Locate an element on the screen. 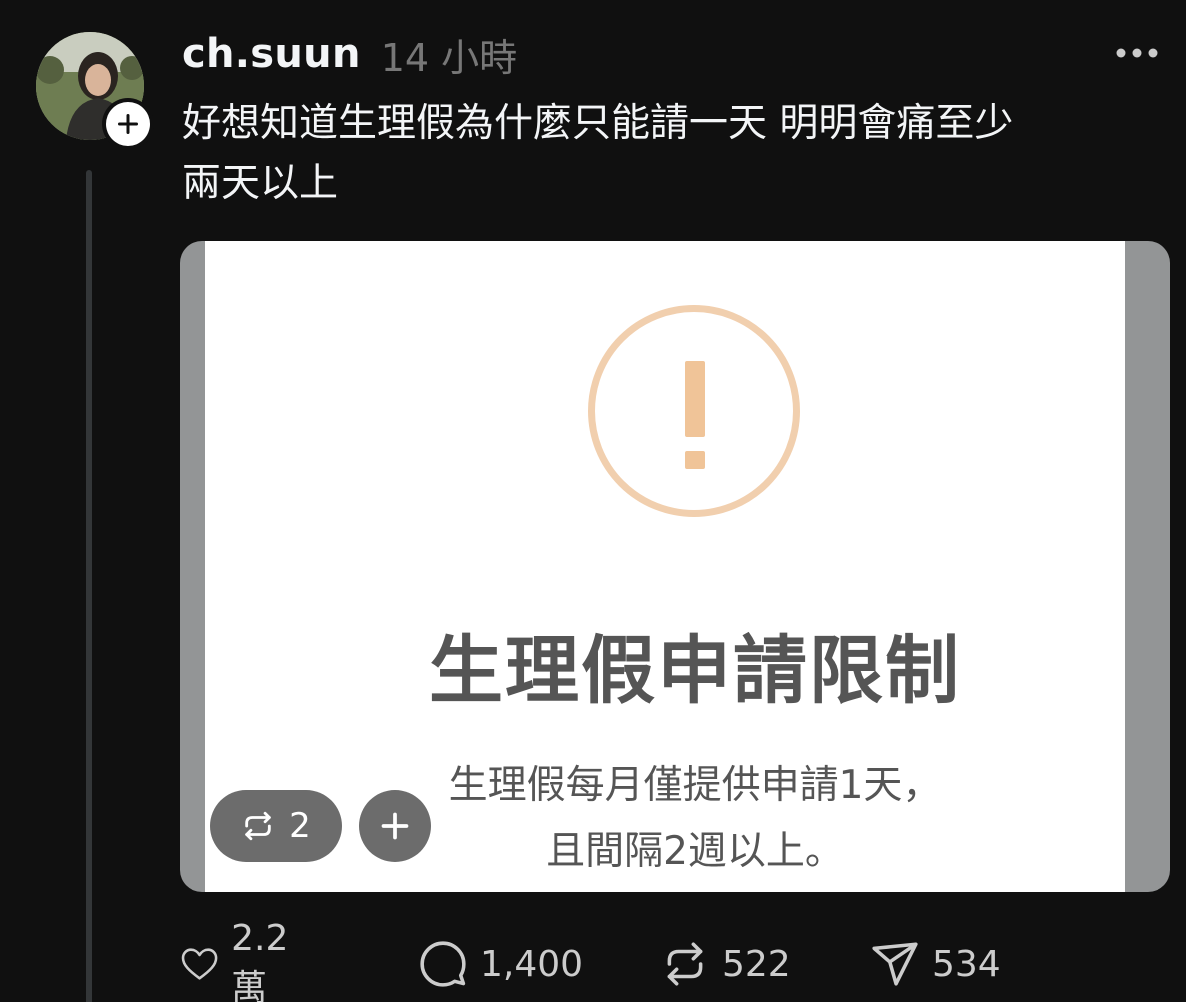 The width and height of the screenshot is (1186, 1002). post-header: ch.suun 14 小時 is located at coordinates (349, 54).